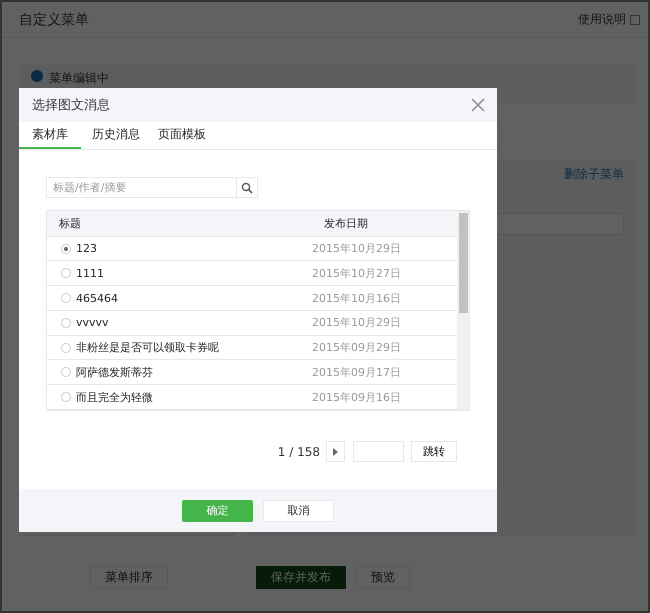 The image size is (650, 613). I want to click on column-header: 标题, so click(70, 223).